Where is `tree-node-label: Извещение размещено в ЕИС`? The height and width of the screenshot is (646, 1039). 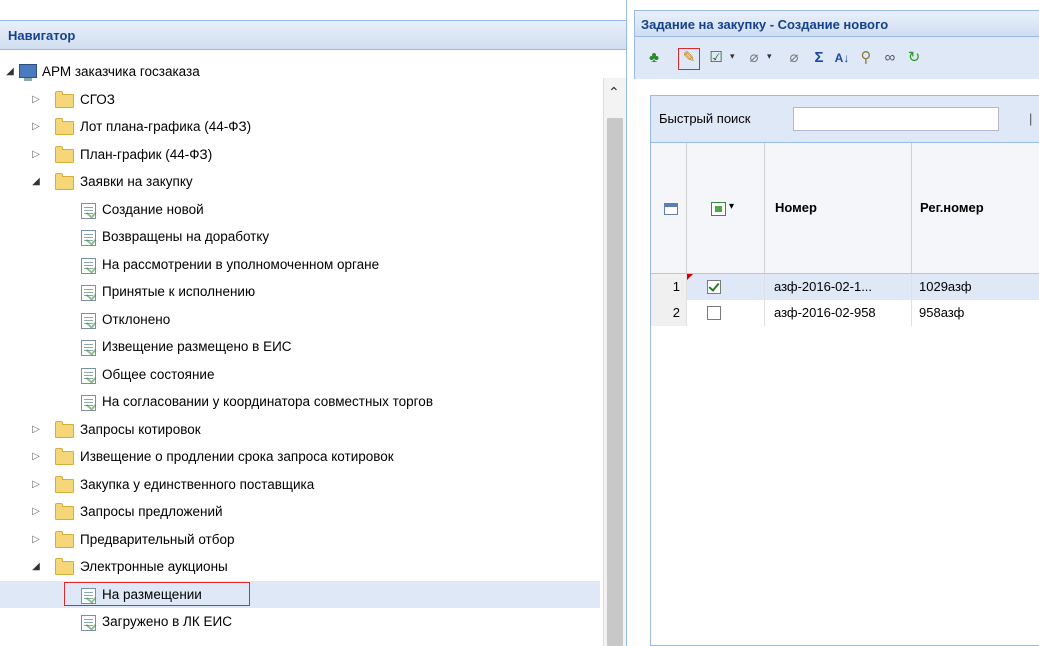
tree-node-label: Извещение размещено в ЕИС is located at coordinates (197, 346).